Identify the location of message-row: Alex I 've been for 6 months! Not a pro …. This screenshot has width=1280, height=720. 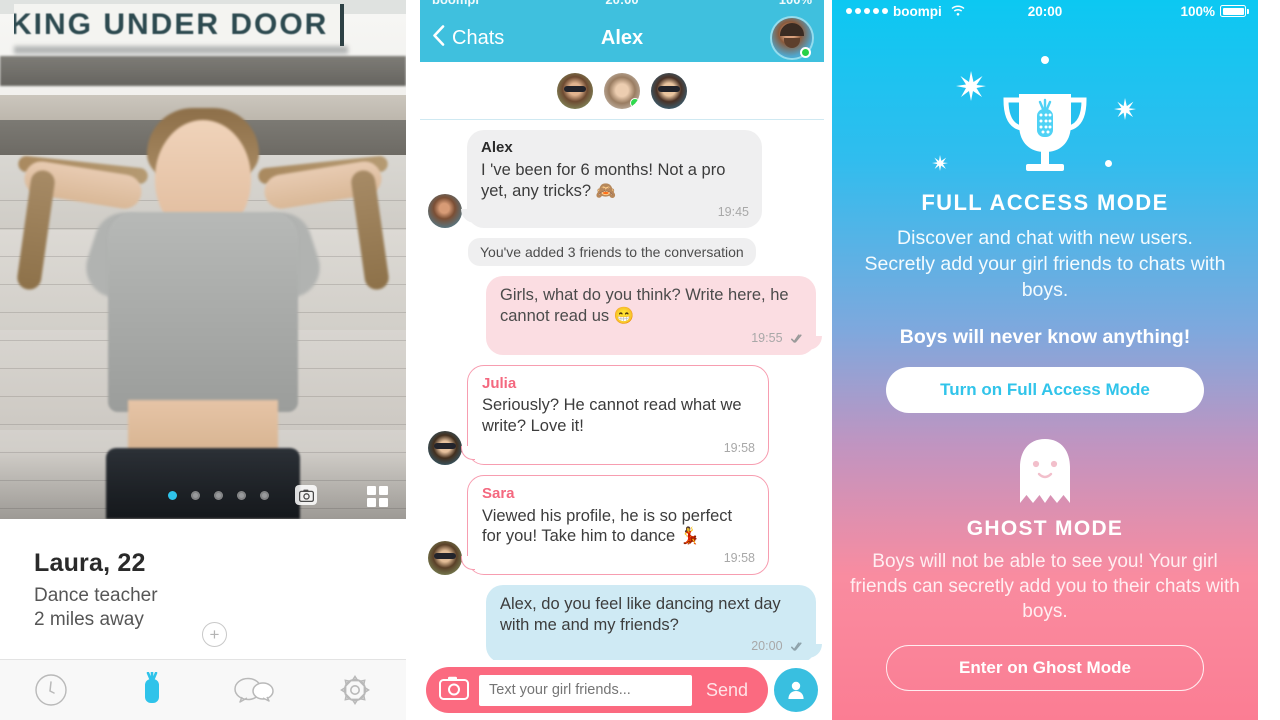
(622, 179).